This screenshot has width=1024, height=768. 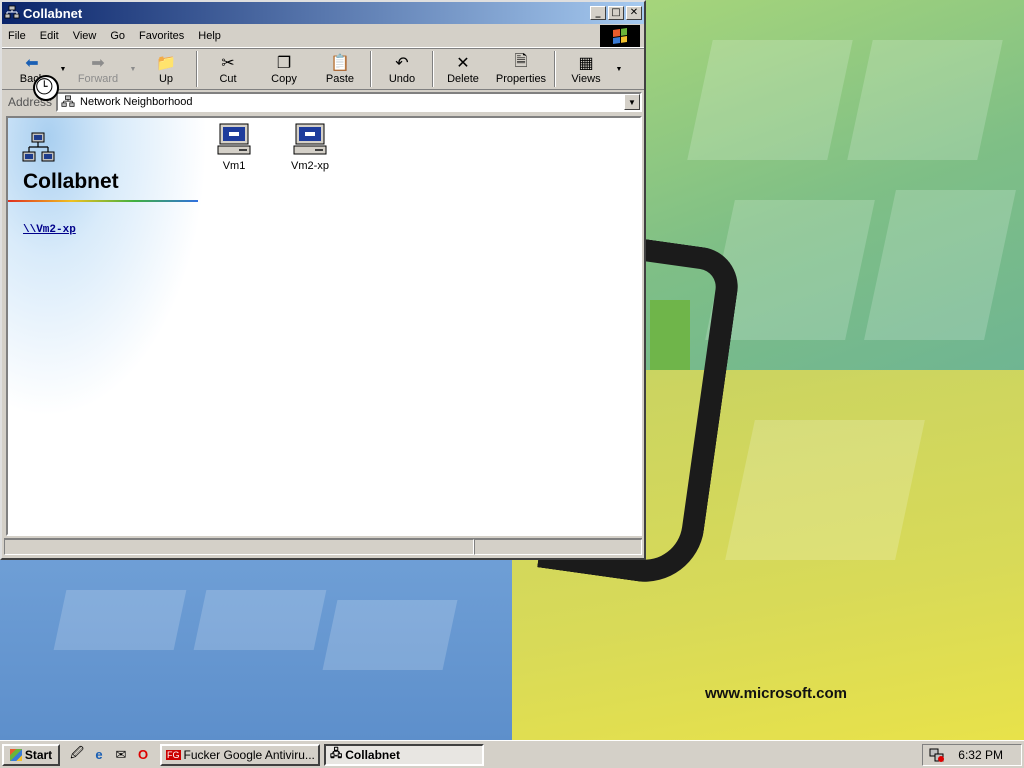 I want to click on properties-button: 🗎 Properties, so click(x=521, y=69).